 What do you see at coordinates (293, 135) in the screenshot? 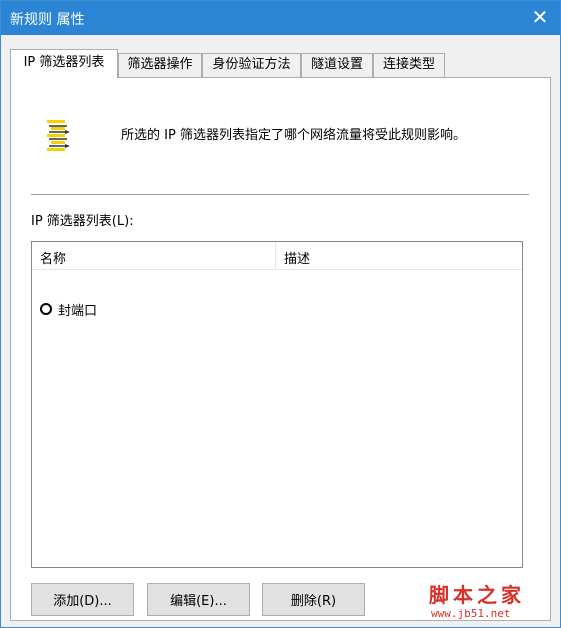
I see `info-description: 所选的 IP 筛选器列表指定了哪个网络流量将受此规则影响。` at bounding box center [293, 135].